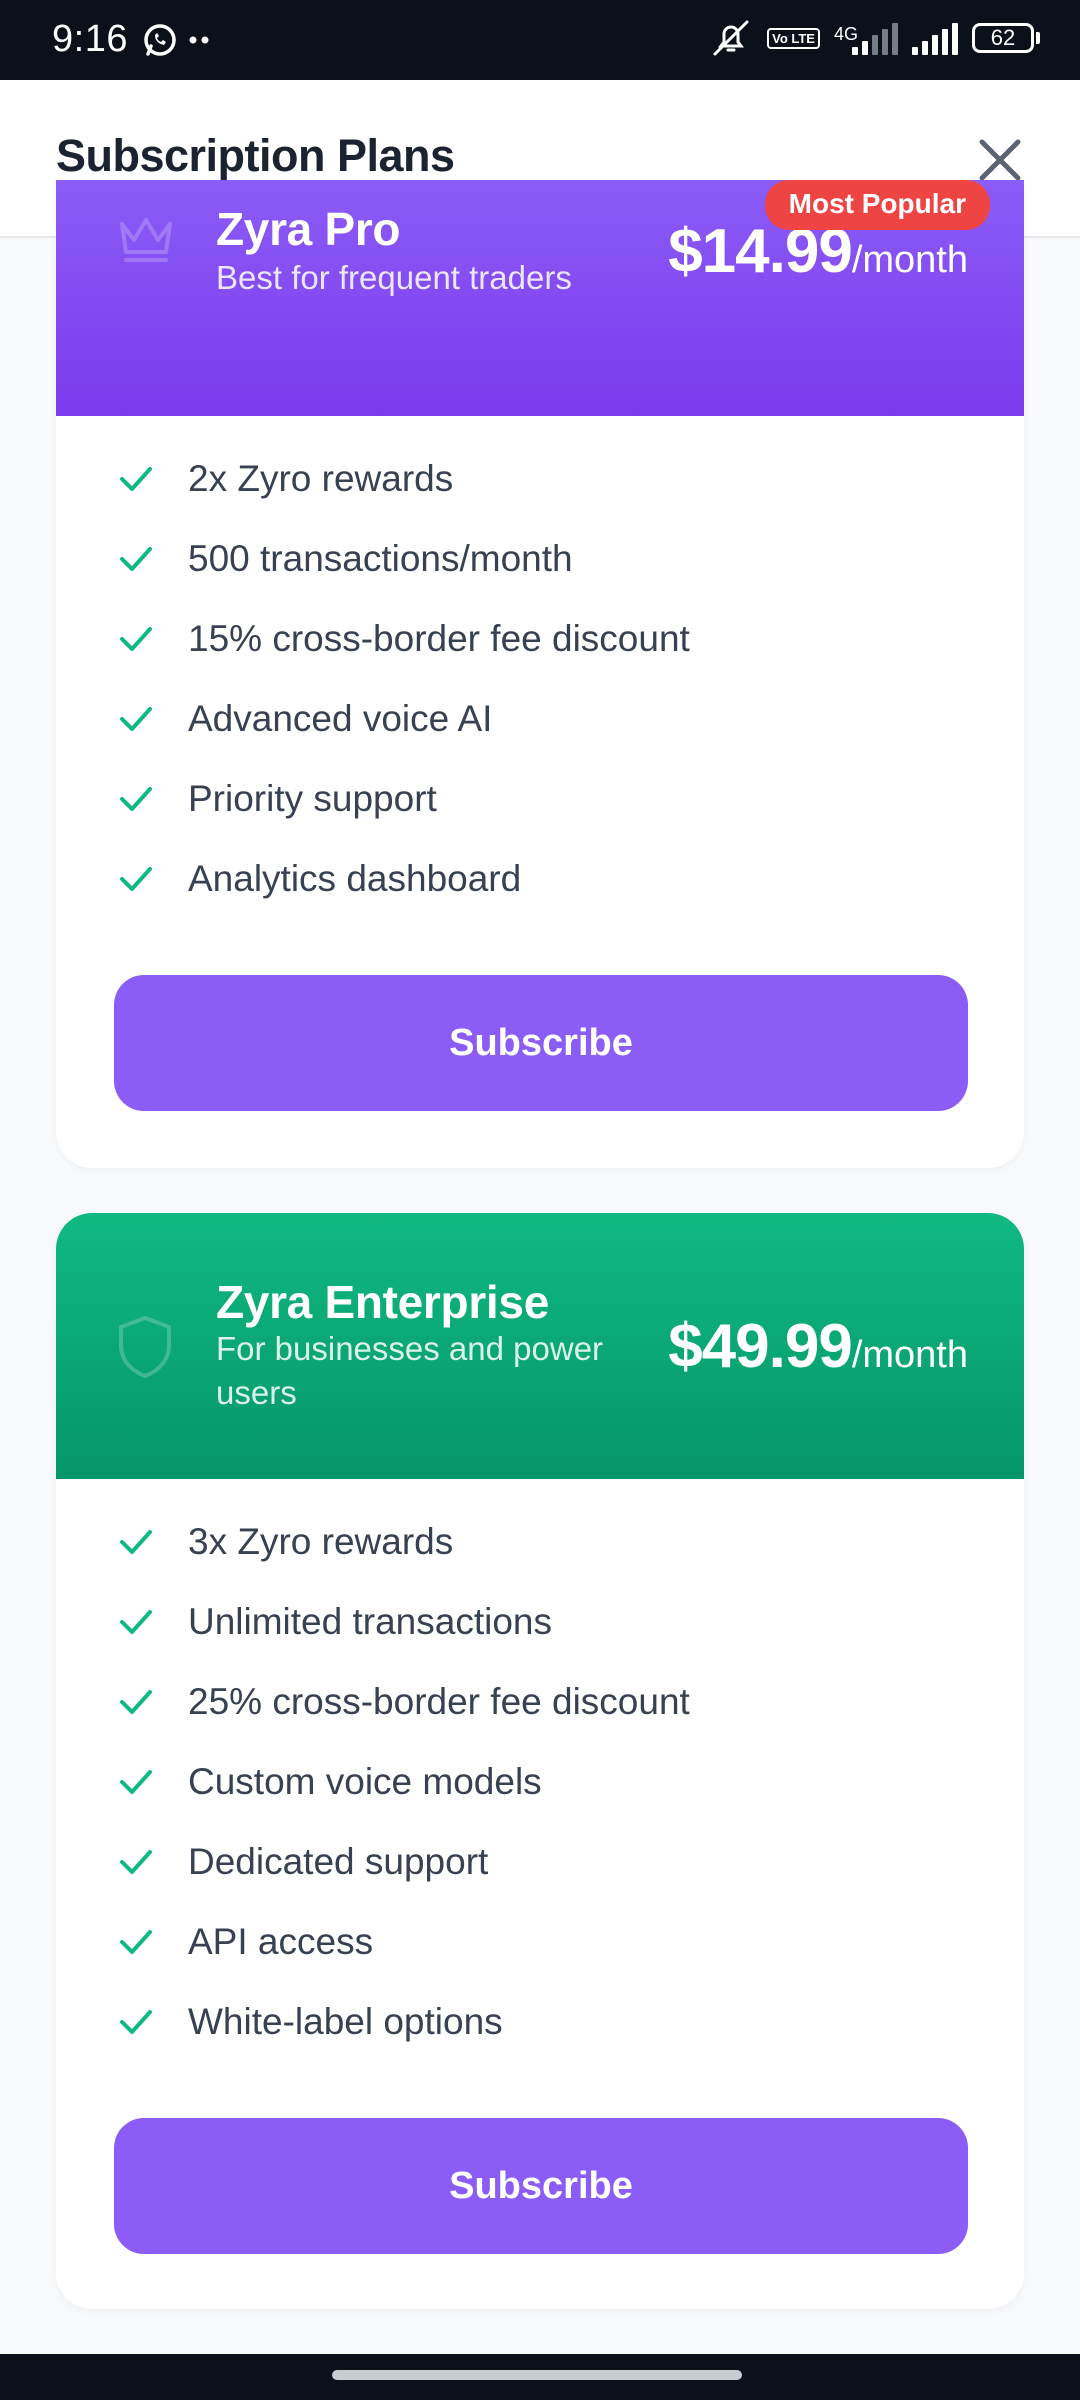 The image size is (1080, 2400). Describe the element at coordinates (255, 155) in the screenshot. I see `page-title: Subscription Plans` at that location.